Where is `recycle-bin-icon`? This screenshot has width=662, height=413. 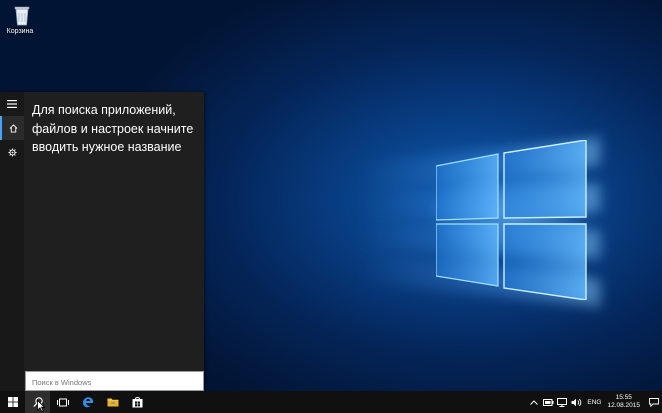 recycle-bin-icon is located at coordinates (22, 16).